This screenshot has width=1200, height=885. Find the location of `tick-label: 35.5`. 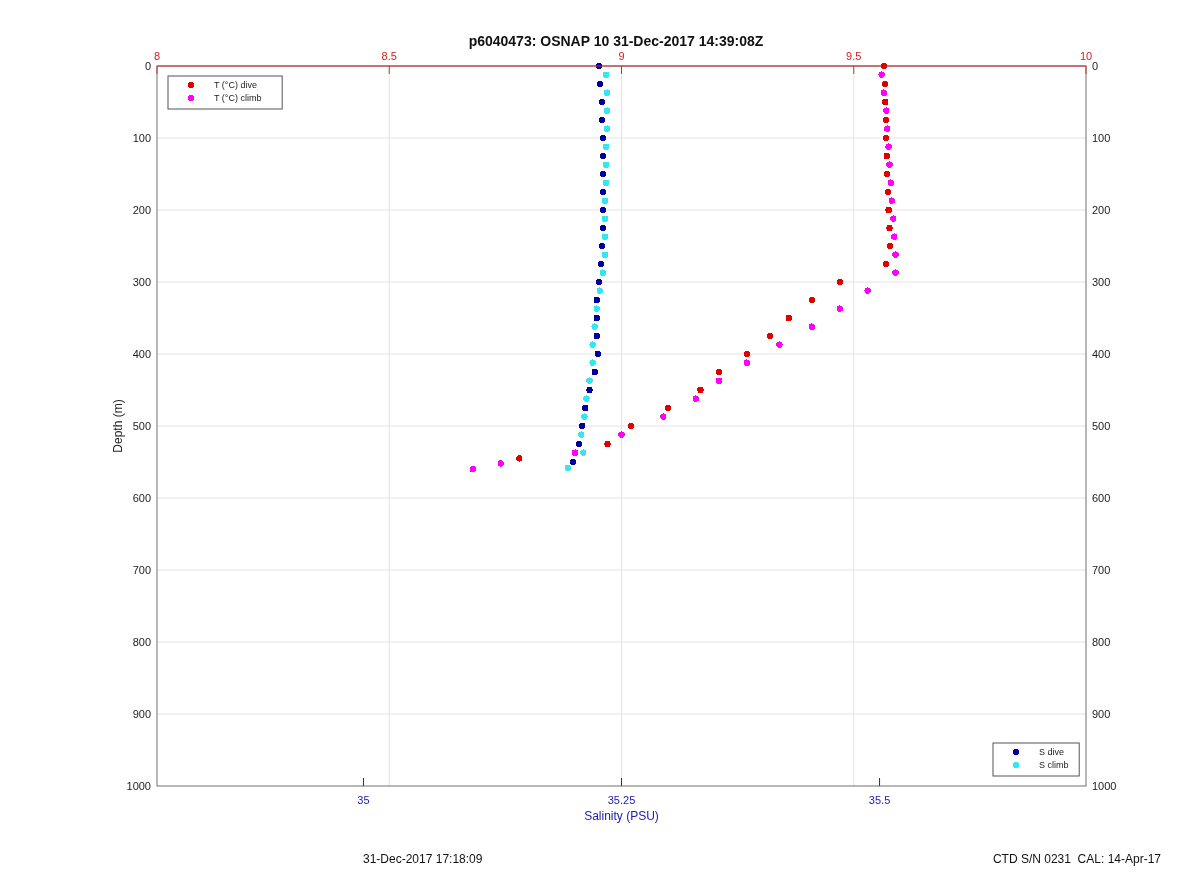

tick-label: 35.5 is located at coordinates (879, 800).